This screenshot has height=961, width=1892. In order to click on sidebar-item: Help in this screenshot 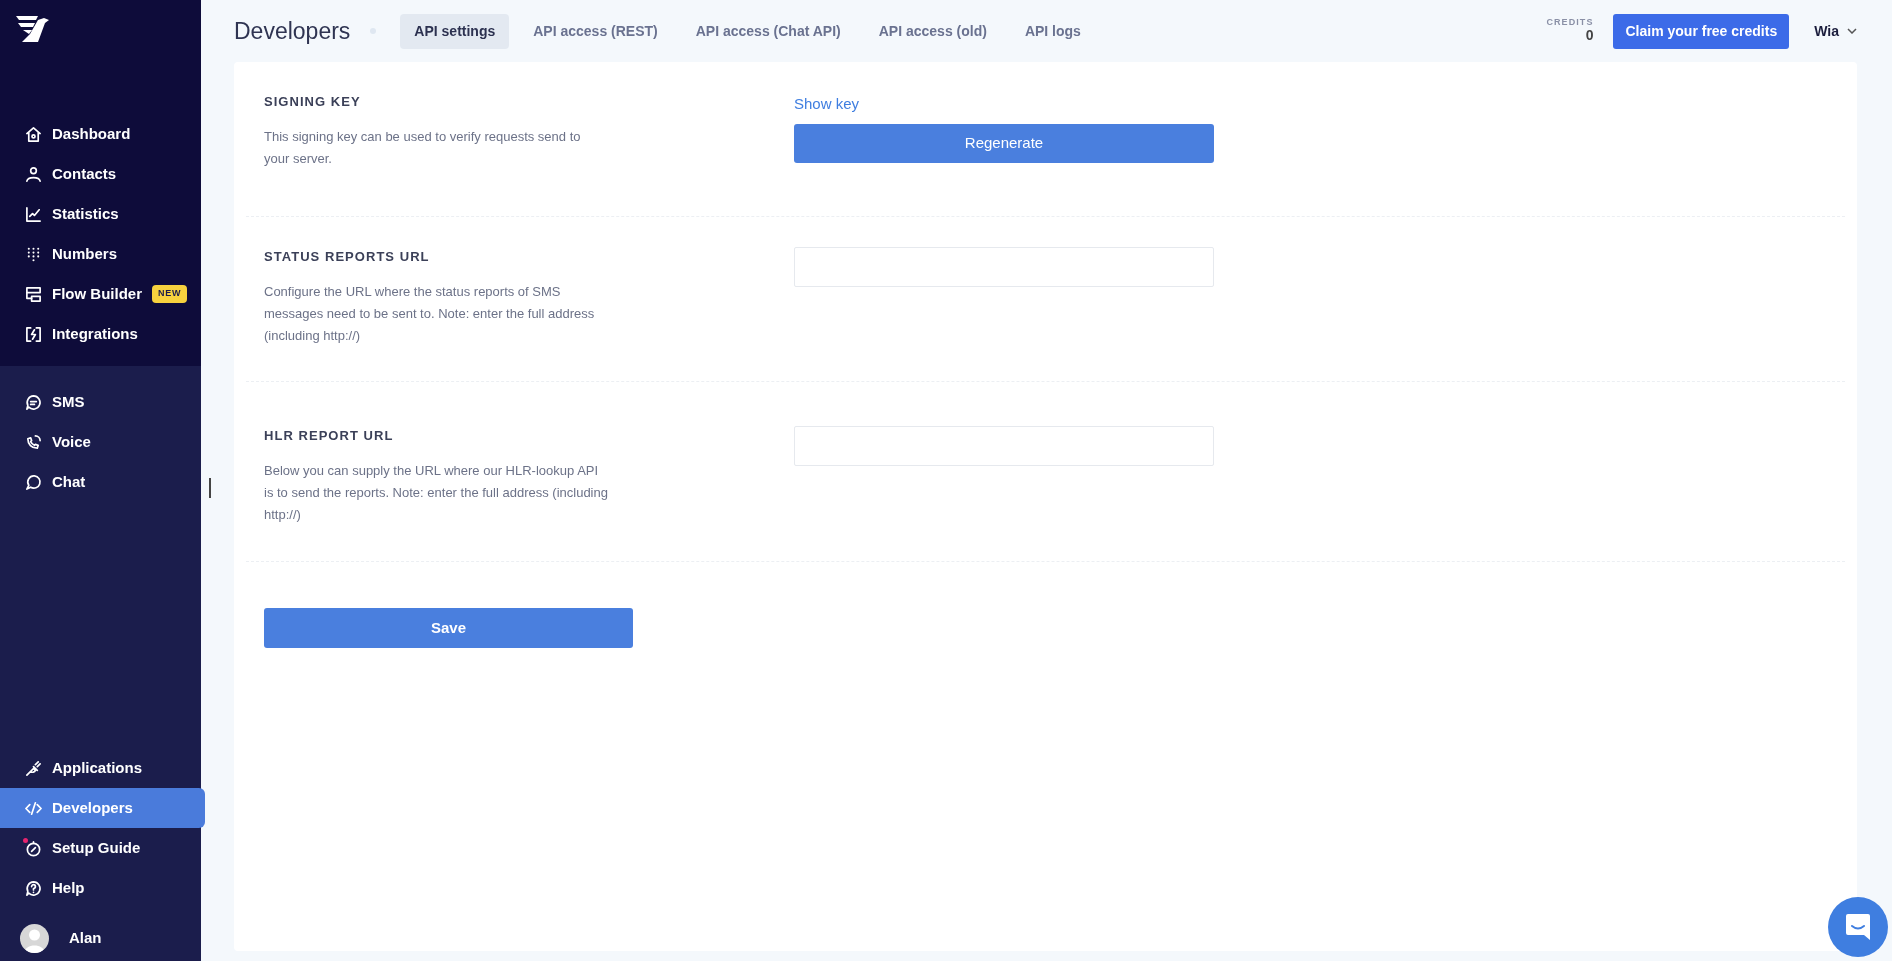, I will do `click(102, 888)`.